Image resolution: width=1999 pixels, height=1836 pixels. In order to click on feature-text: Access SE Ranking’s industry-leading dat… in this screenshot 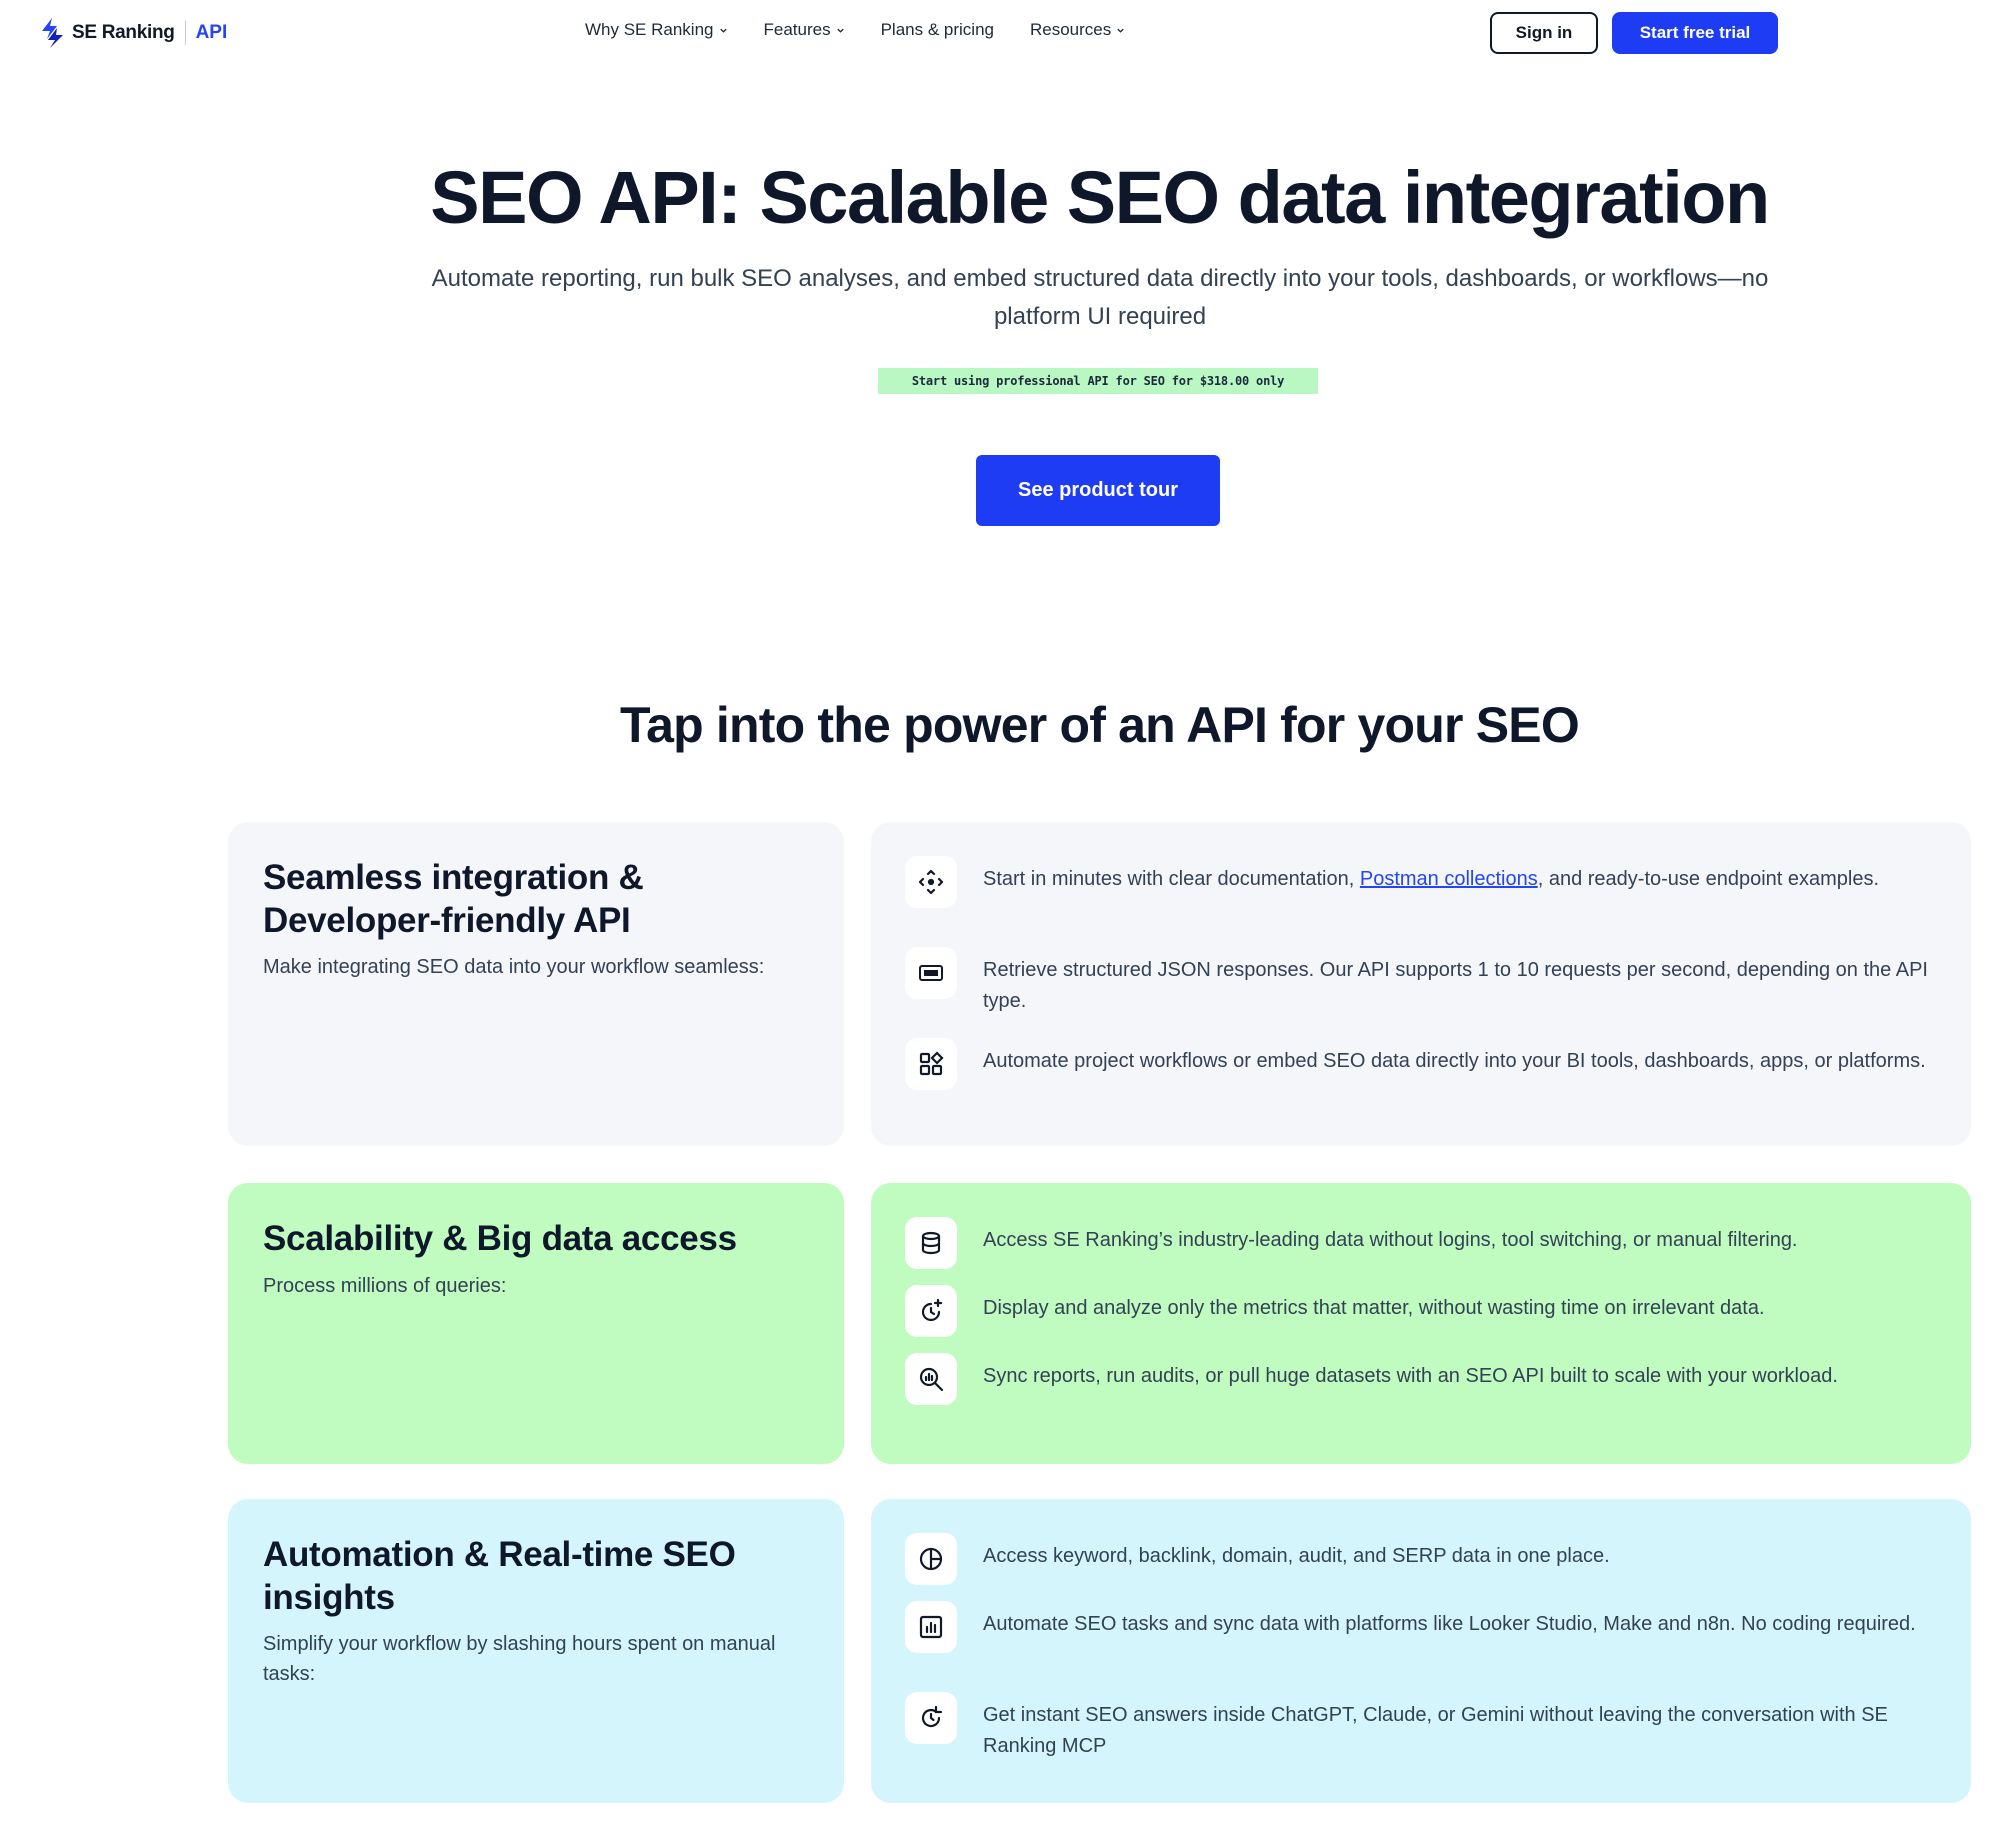, I will do `click(1390, 1240)`.